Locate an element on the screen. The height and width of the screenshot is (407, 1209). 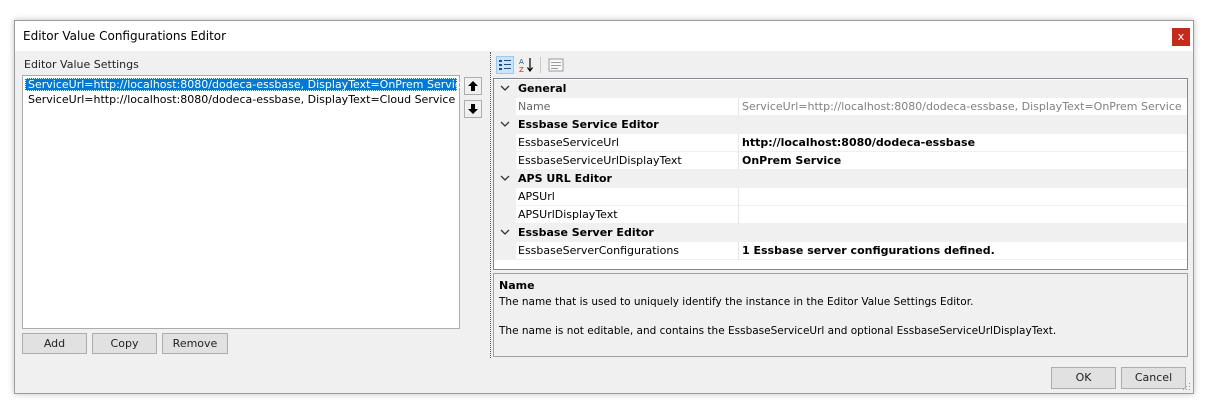
help-title: Name is located at coordinates (517, 285).